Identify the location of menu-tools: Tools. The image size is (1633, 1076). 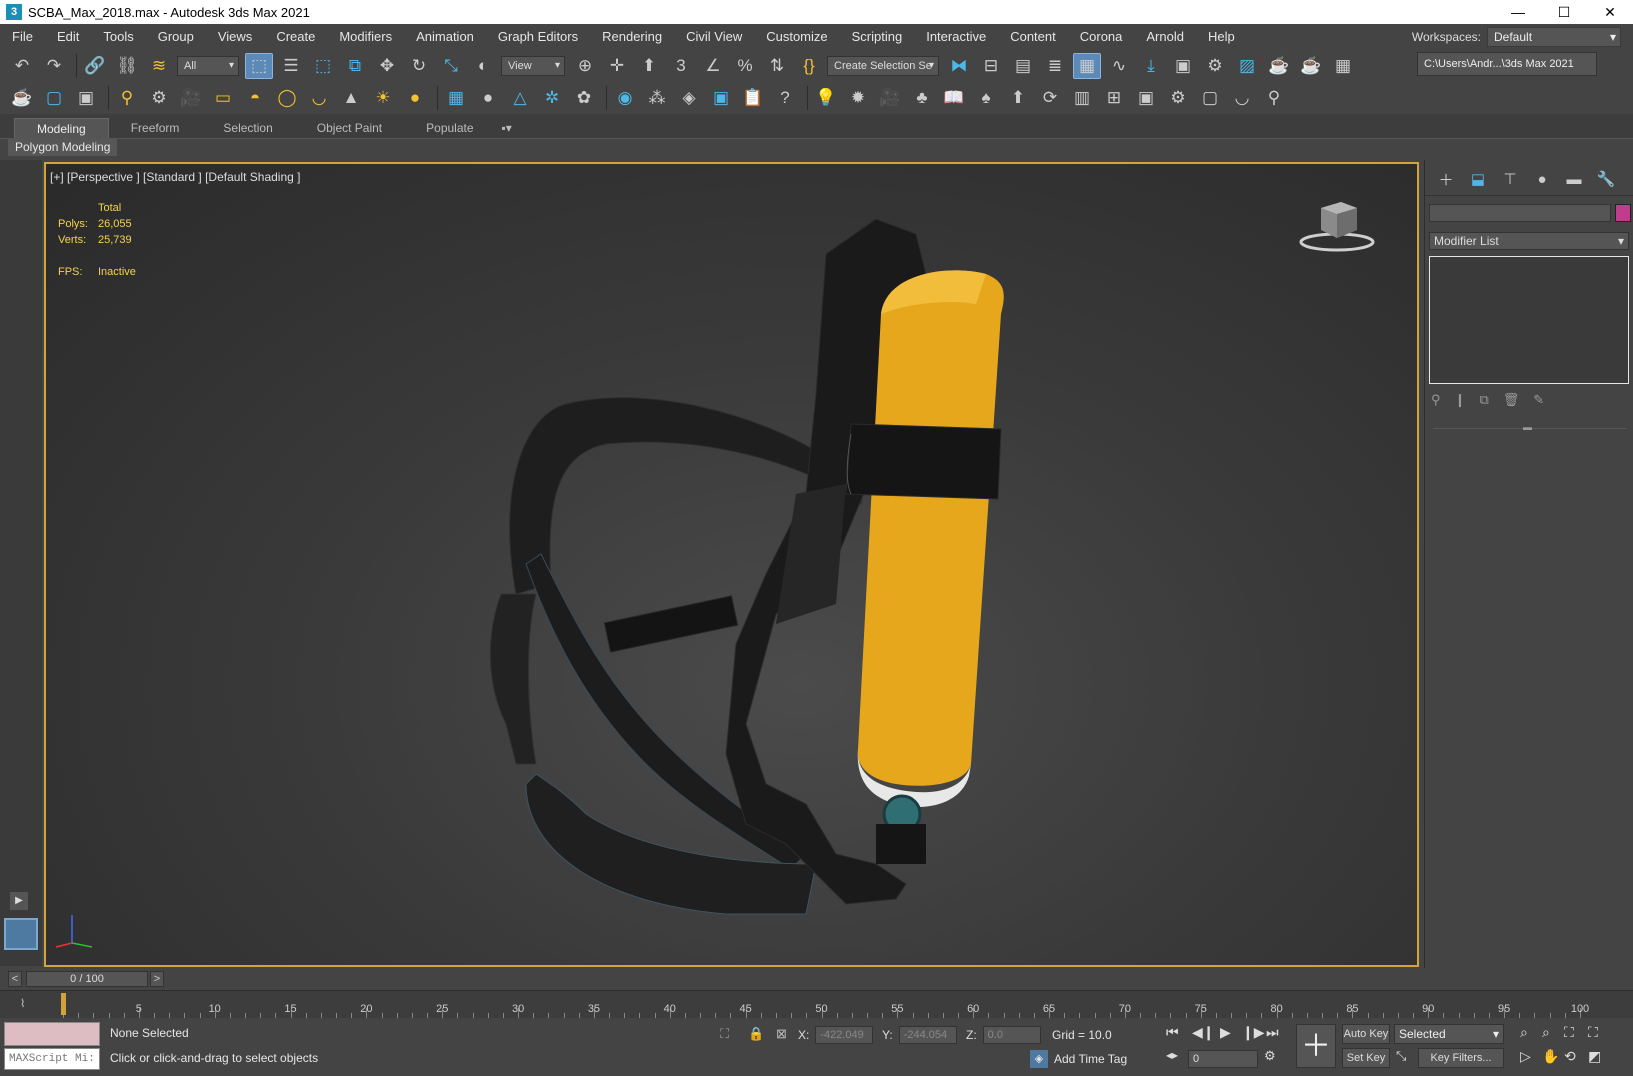
(118, 37).